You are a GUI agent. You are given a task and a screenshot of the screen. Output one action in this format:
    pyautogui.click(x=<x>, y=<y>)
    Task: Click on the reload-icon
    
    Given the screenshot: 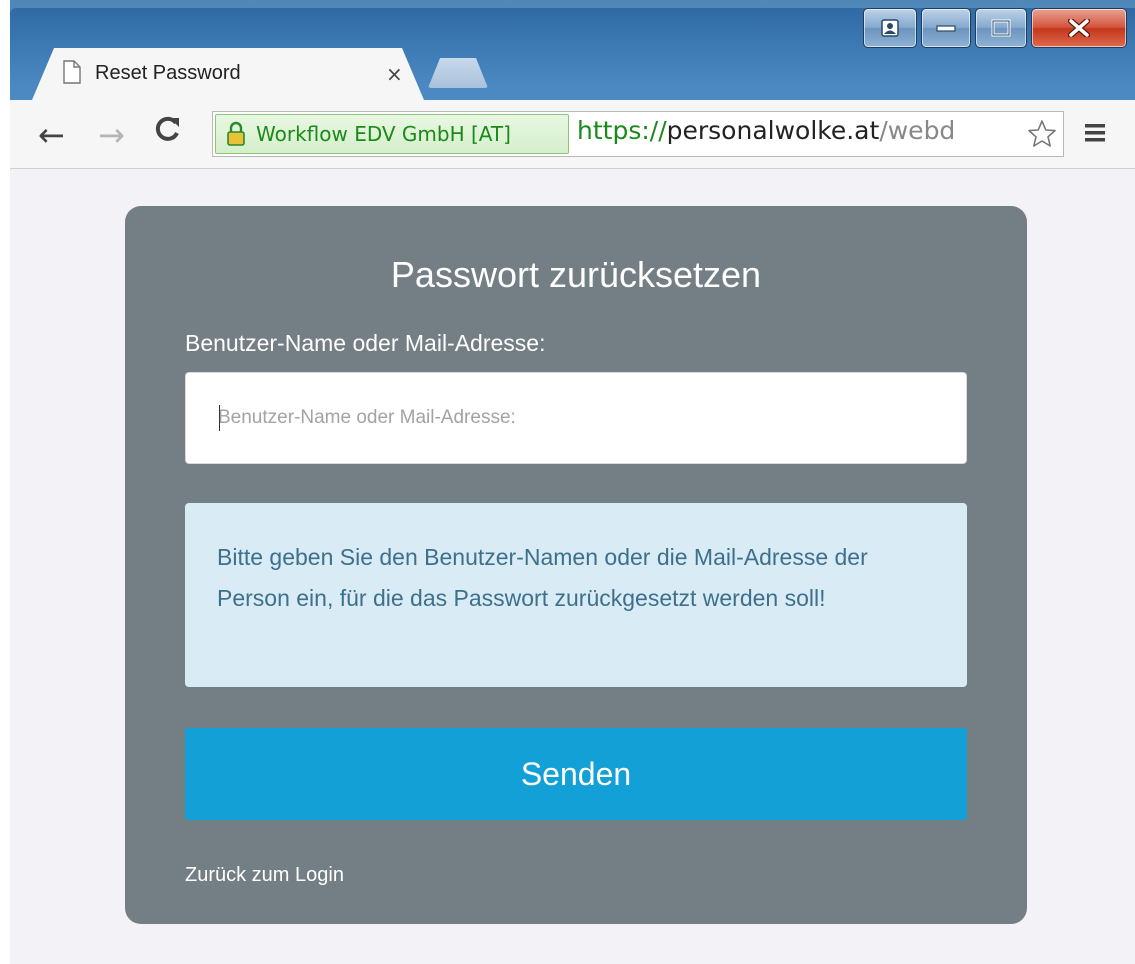 What is the action you would take?
    pyautogui.click(x=167, y=128)
    